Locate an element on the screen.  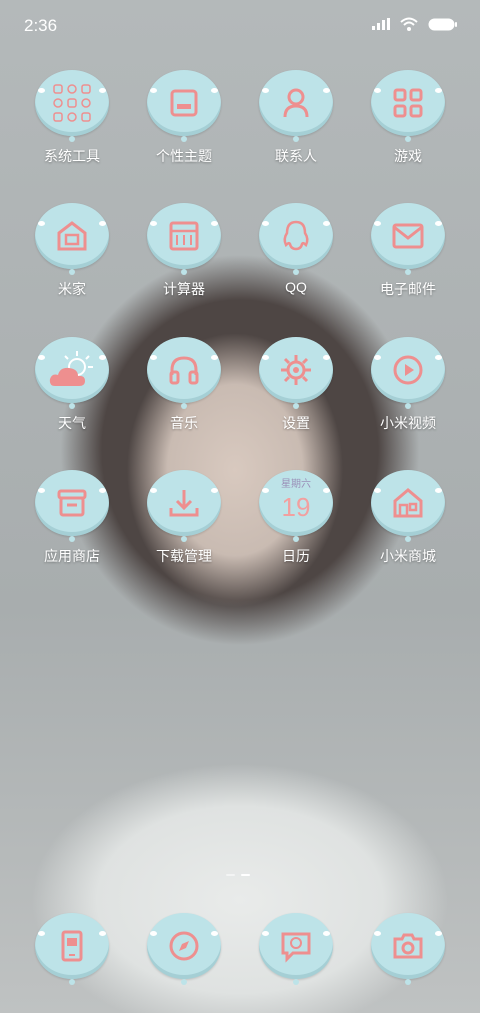
dock-phone is located at coordinates (72, 949).